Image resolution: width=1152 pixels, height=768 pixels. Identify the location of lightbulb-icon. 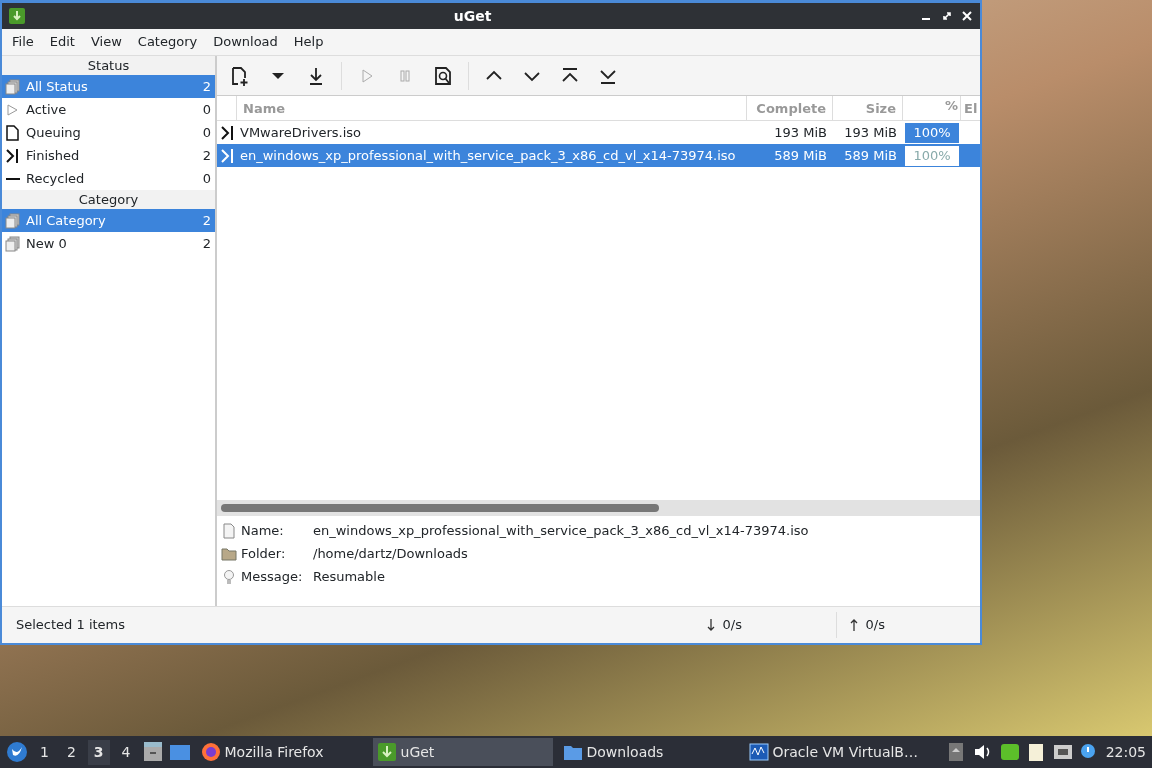
(229, 576).